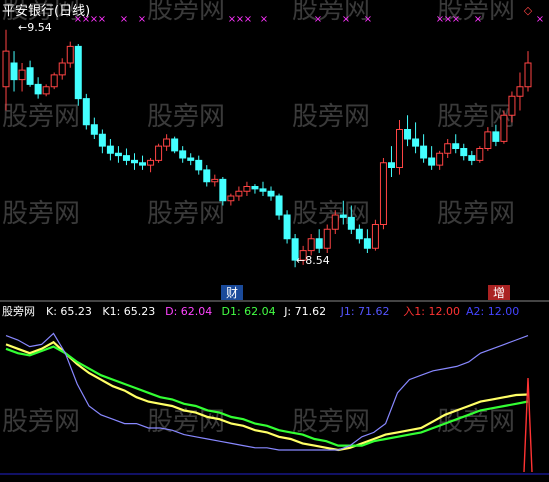 Image resolution: width=549 pixels, height=482 pixels. I want to click on signal-spike, so click(528, 425).